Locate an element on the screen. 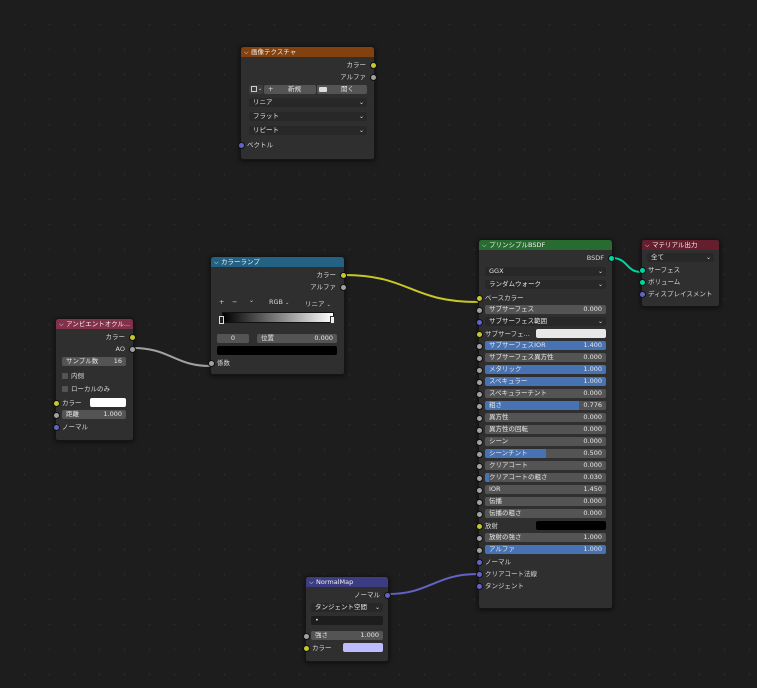 This screenshot has height=688, width=757. socket-input-vector is located at coordinates (241, 145).